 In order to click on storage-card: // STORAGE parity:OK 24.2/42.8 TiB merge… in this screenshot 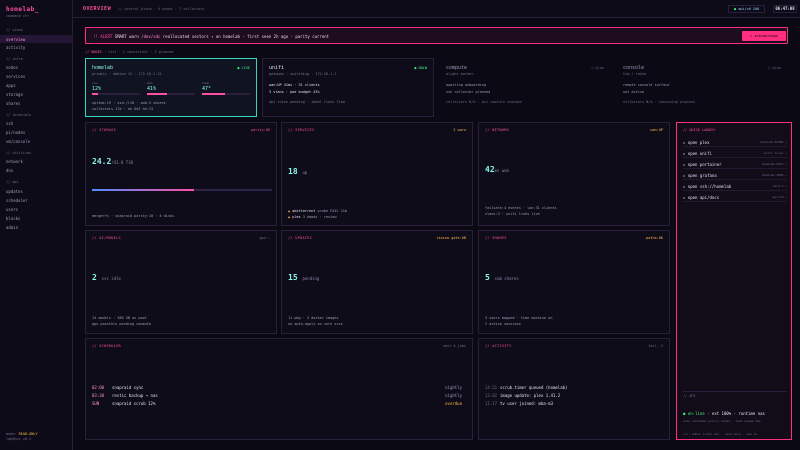, I will do `click(181, 174)`.